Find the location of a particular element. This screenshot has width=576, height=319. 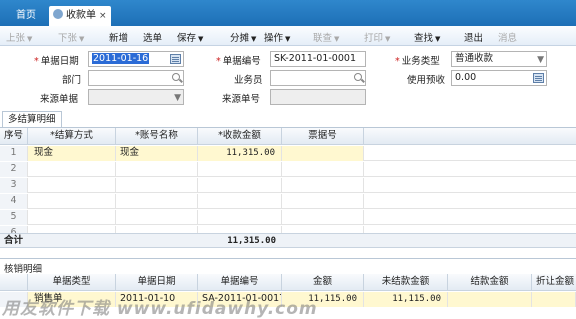

message-button: 消息 is located at coordinates (507, 37).